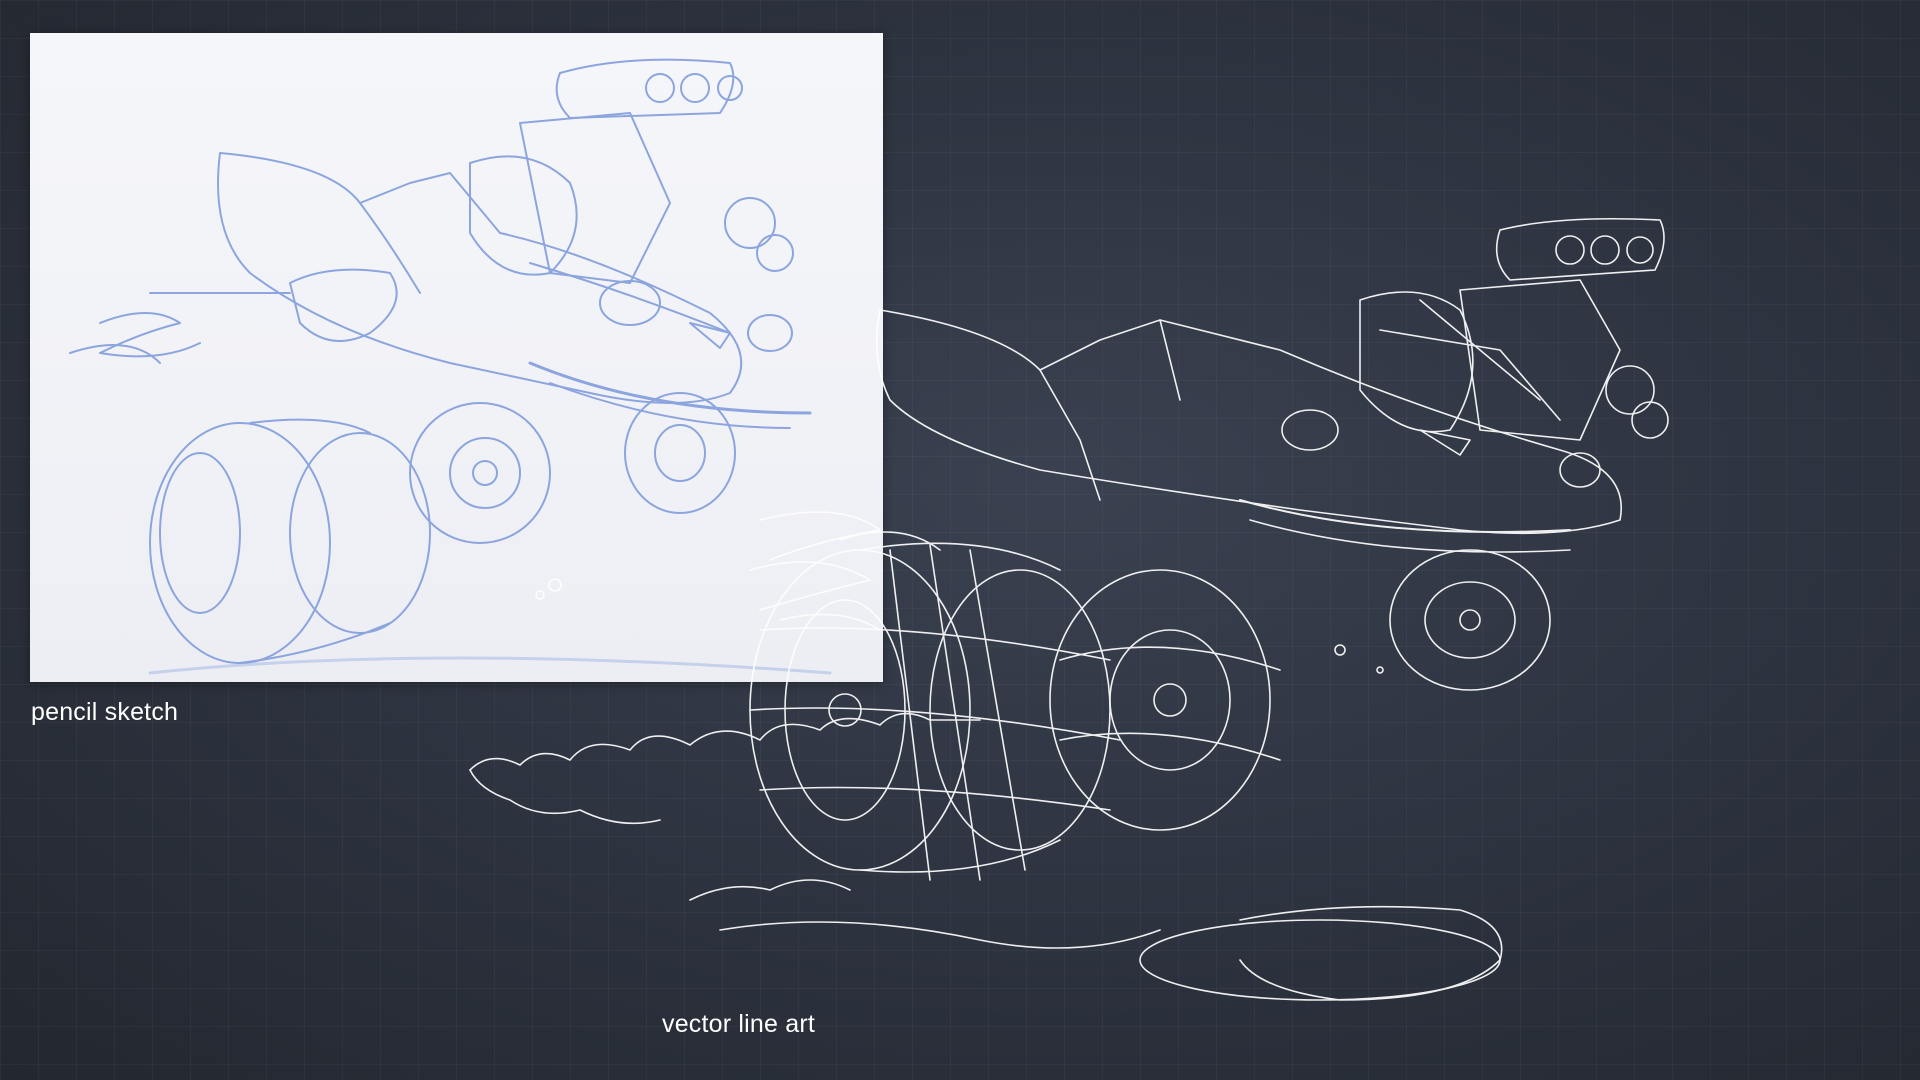 This screenshot has height=1080, width=1920. What do you see at coordinates (105, 712) in the screenshot?
I see `pencil-sketch-caption: pencil sketch` at bounding box center [105, 712].